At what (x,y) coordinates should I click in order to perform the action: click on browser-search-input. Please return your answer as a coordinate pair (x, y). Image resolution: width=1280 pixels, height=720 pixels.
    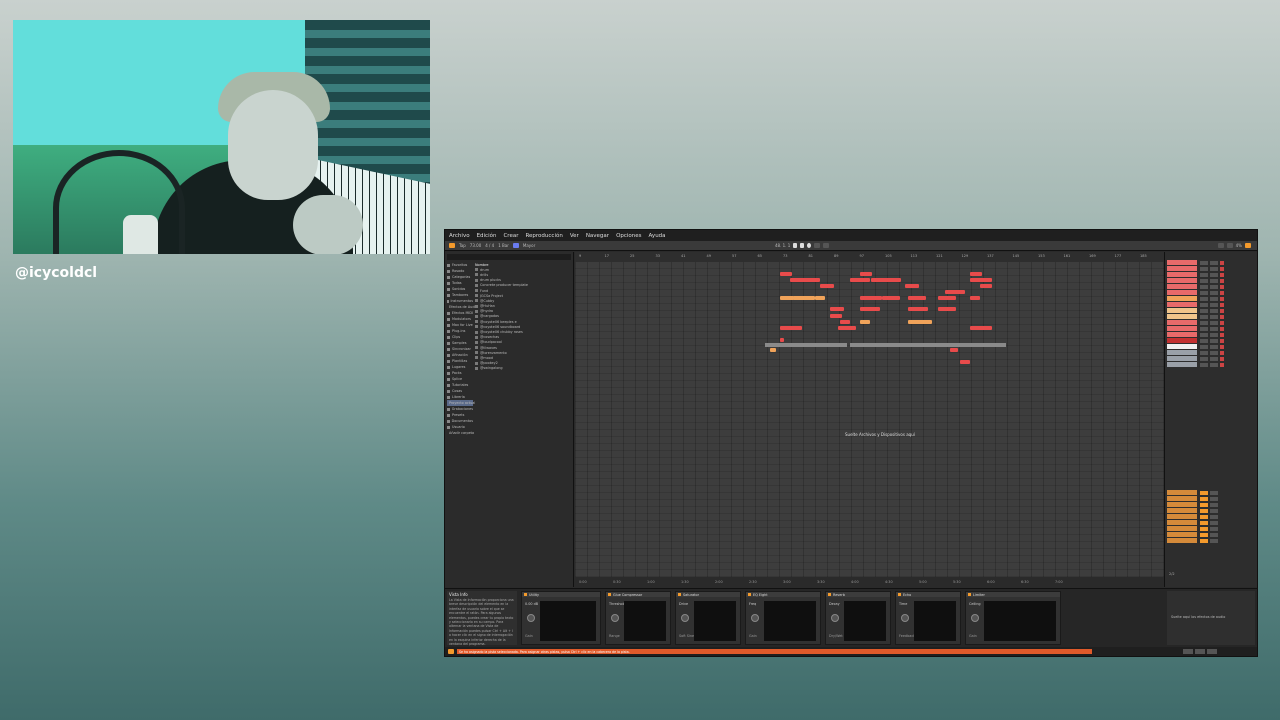
    Looking at the image, I should click on (509, 257).